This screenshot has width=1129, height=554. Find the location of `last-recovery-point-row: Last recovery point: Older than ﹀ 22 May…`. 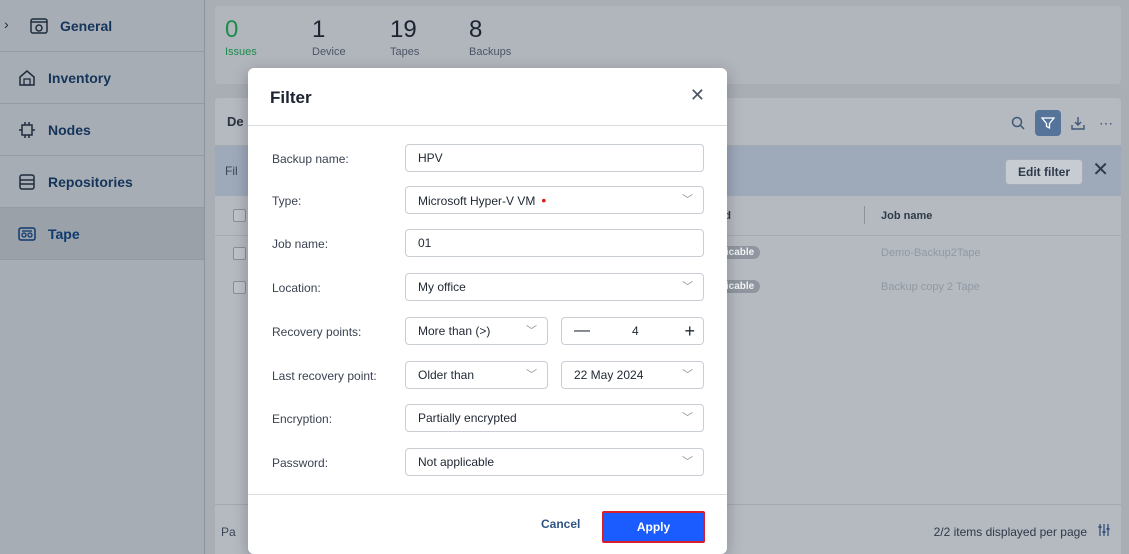

last-recovery-point-row: Last recovery point: Older than ﹀ 22 May… is located at coordinates (487, 376).